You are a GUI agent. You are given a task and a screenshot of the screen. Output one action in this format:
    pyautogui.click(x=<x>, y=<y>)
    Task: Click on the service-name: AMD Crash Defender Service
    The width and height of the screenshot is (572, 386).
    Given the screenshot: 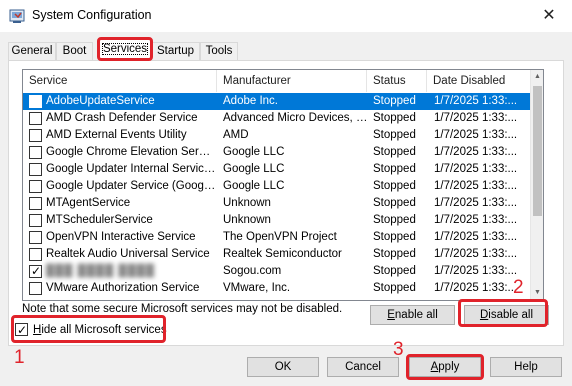 What is the action you would take?
    pyautogui.click(x=122, y=118)
    